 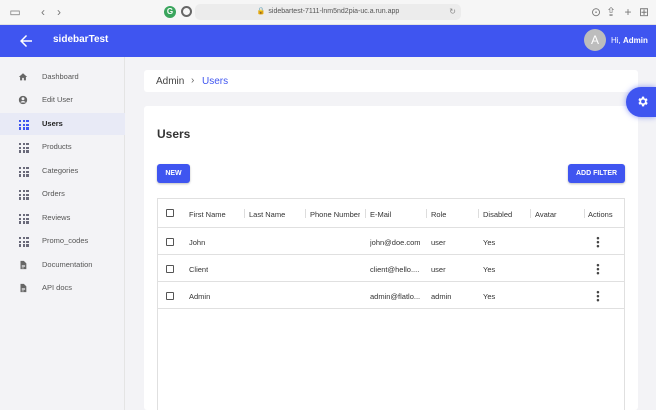 I want to click on sidebar-item-dashboard: Dashboard, so click(x=62, y=77).